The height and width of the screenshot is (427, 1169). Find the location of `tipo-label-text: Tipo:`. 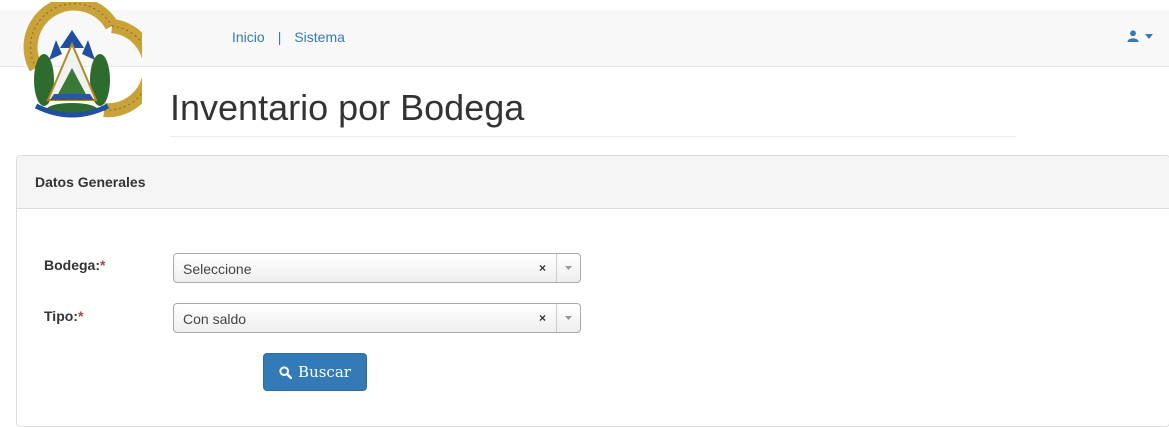

tipo-label-text: Tipo: is located at coordinates (61, 316).